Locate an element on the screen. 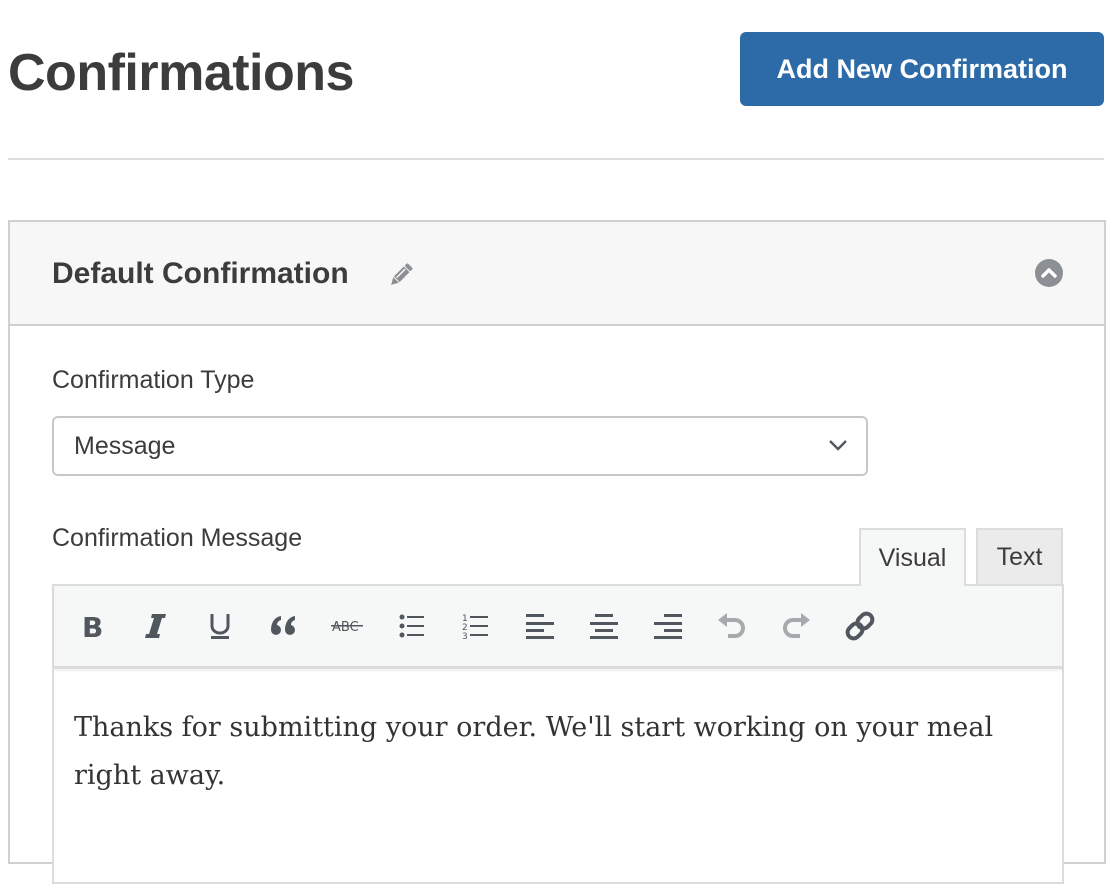 The image size is (1116, 884). align-right-icon is located at coordinates (668, 626).